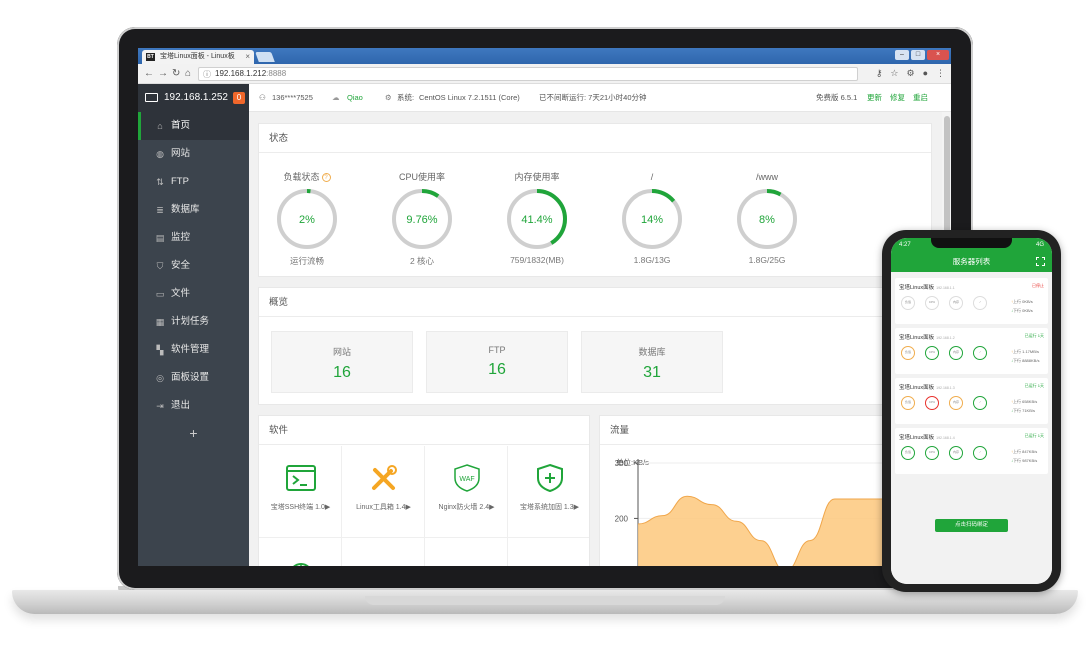  I want to click on address-bar: ← → ↻ ⌂ ⓘ 192.168.1.212:8888 ⚷ ☆ ⚙ ● ⋮, so click(544, 74).